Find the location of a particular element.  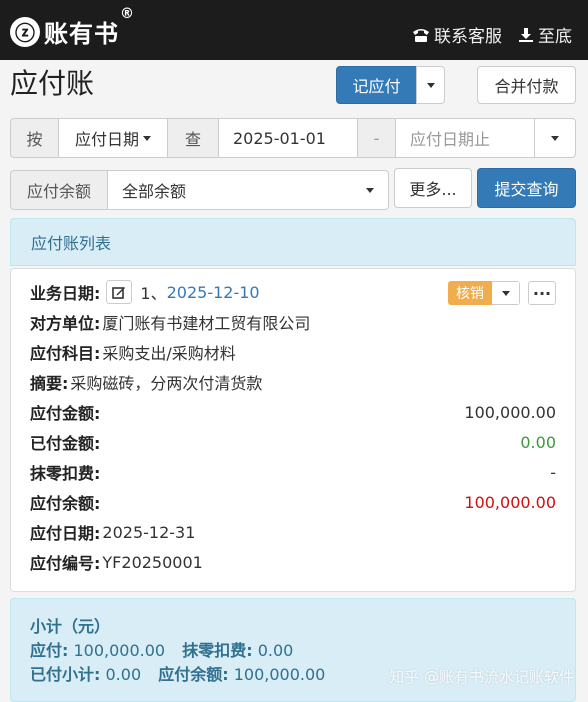

phone-icon is located at coordinates (421, 35).